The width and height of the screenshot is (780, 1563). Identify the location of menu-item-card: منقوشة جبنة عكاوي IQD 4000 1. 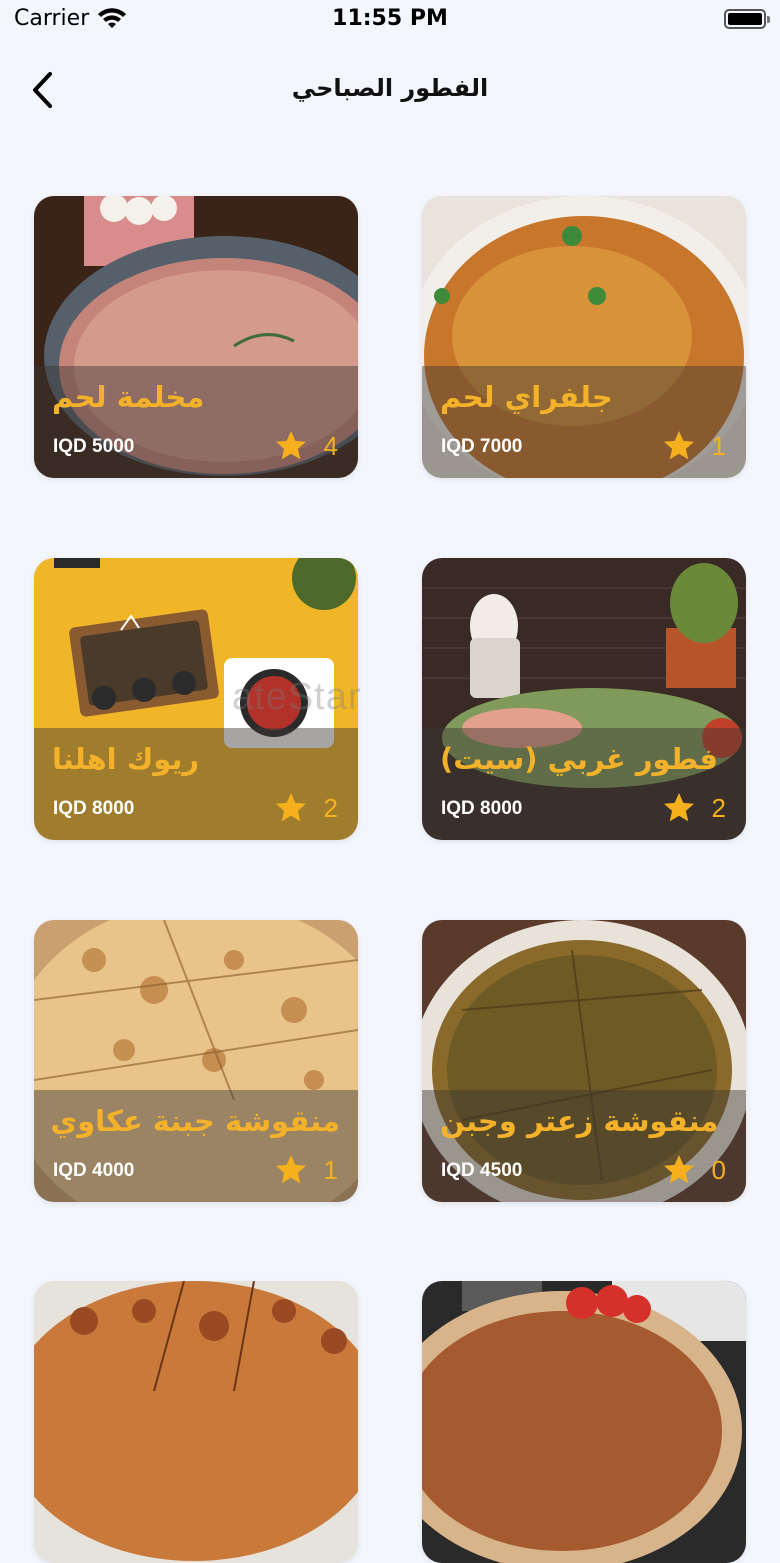
(196, 1061).